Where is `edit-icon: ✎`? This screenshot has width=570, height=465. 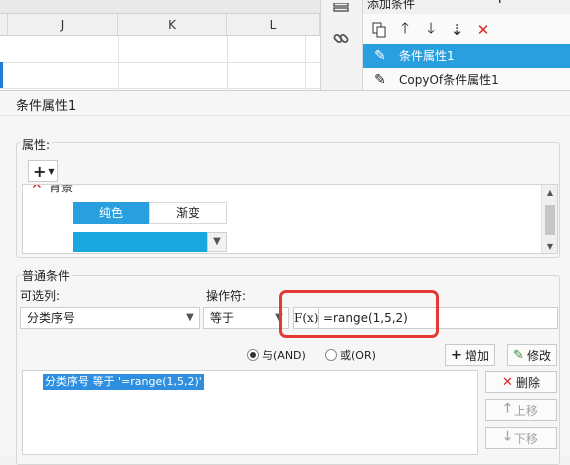 edit-icon: ✎ is located at coordinates (518, 355).